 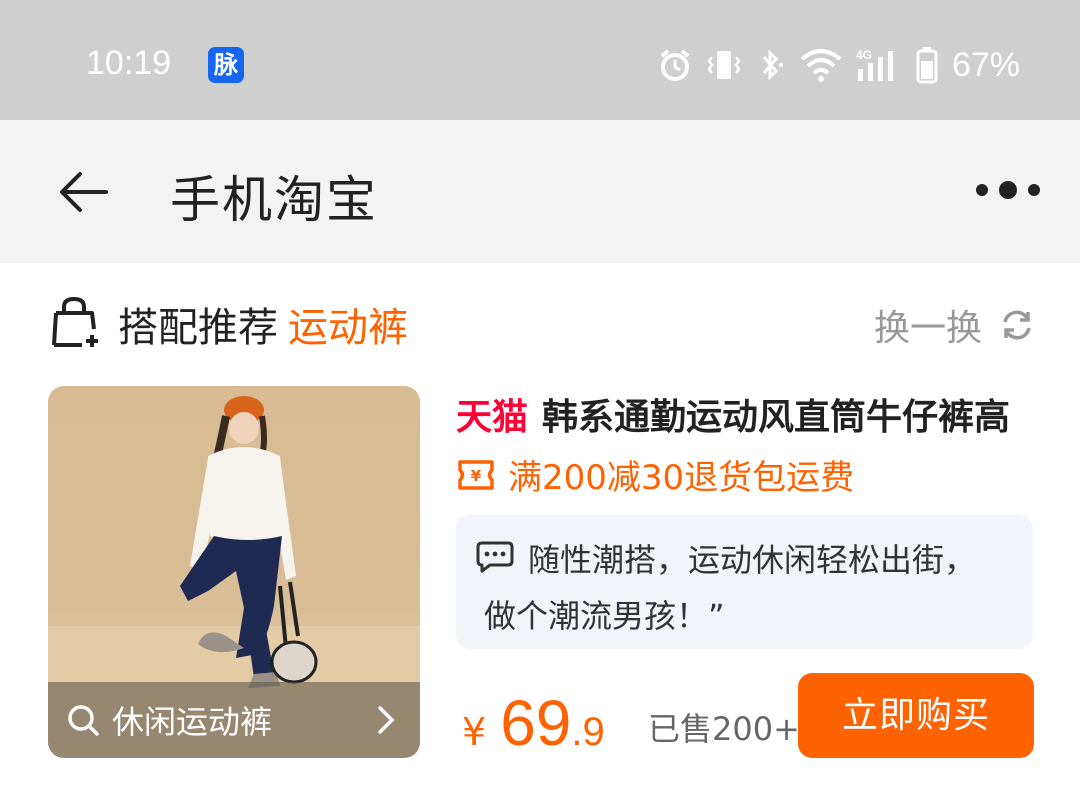 I want to click on battery-percent: 67%, so click(x=985, y=64).